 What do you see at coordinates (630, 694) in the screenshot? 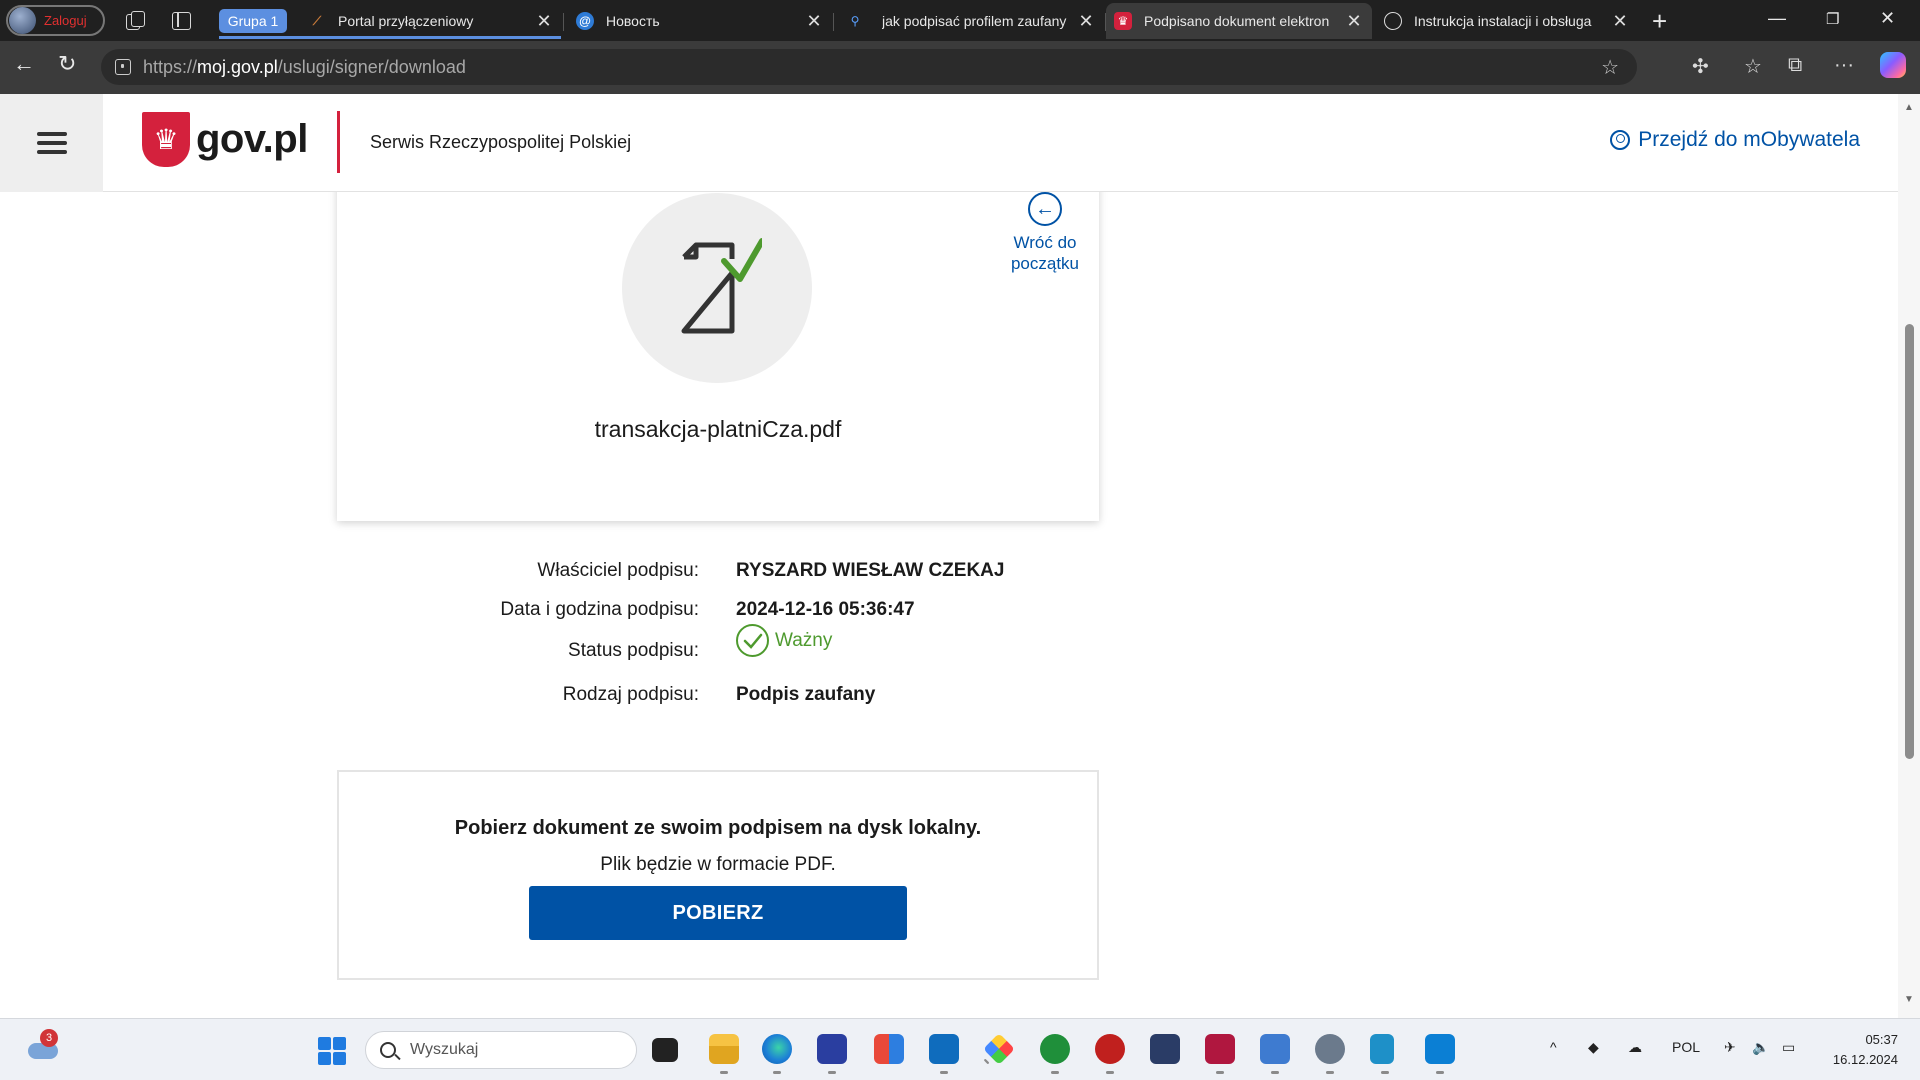
I see `type-label: Rodzaj podpisu:` at bounding box center [630, 694].